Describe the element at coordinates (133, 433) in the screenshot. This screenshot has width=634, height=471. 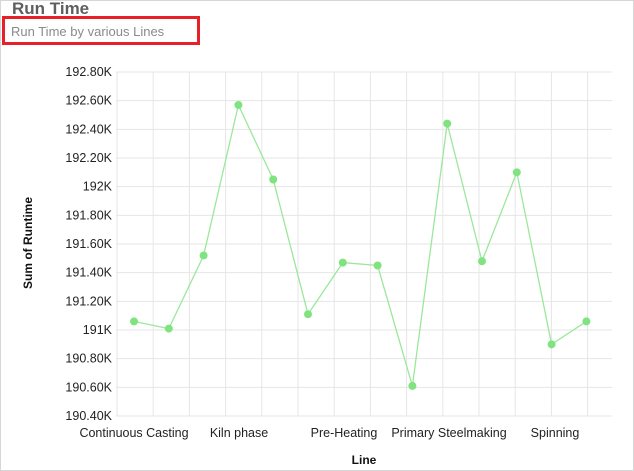
I see `x-tick-label: Continuous Casting` at that location.